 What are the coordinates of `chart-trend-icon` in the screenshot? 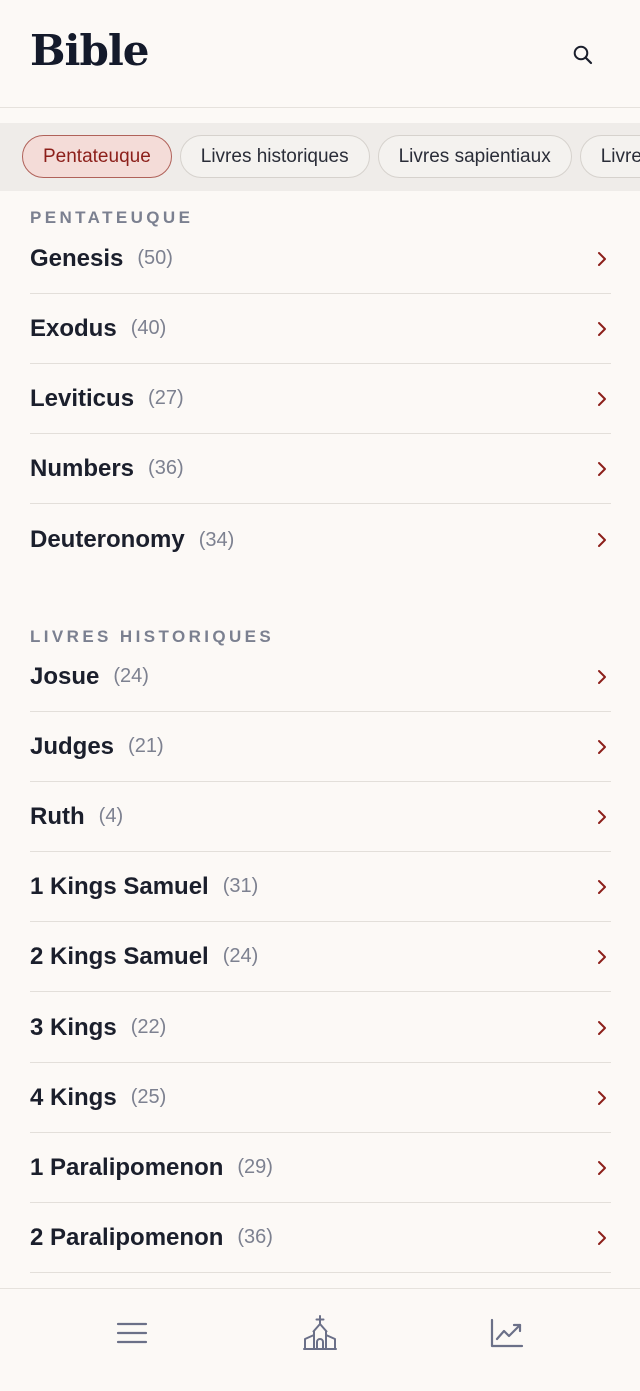 It's located at (507, 1333).